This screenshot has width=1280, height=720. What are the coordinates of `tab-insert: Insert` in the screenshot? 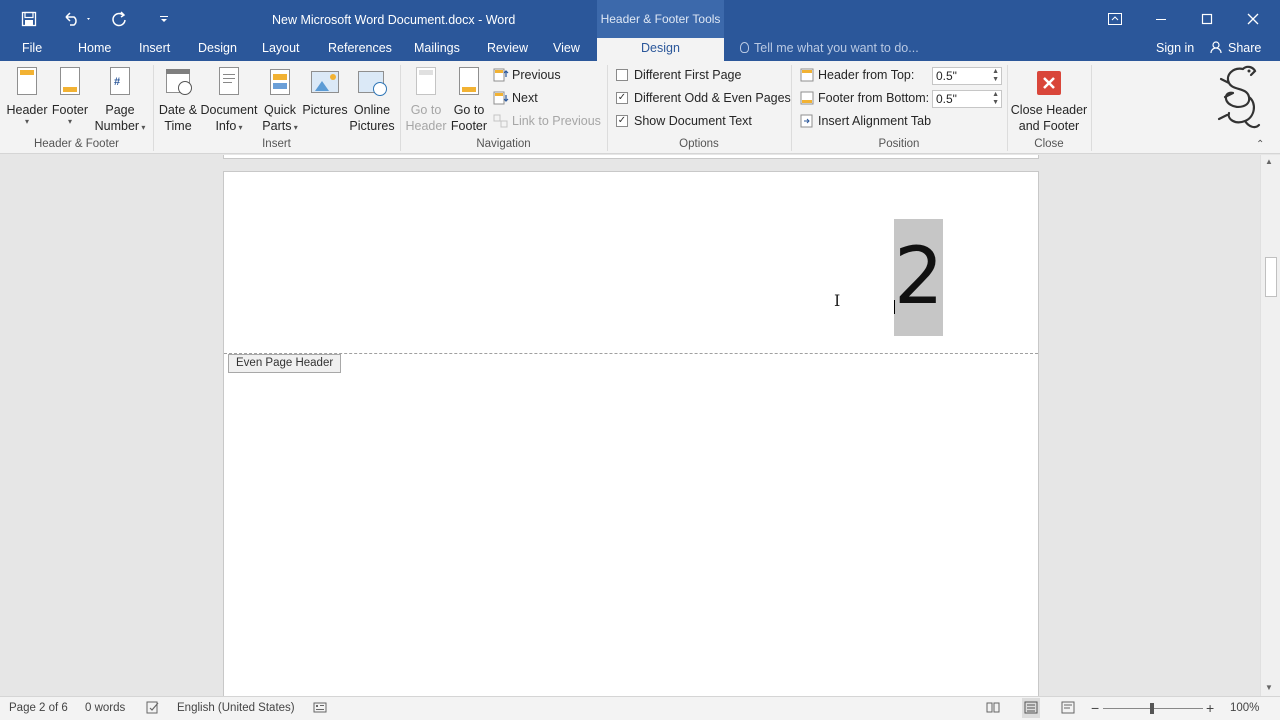 It's located at (154, 49).